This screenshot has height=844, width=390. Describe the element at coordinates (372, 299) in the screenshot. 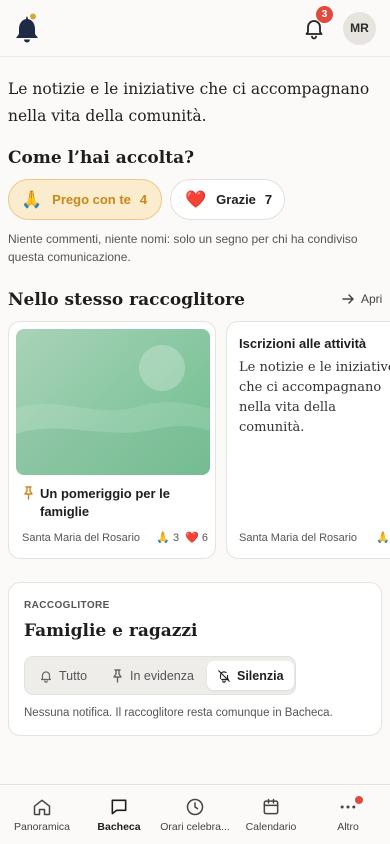

I see `open-folder-label: Apri` at that location.